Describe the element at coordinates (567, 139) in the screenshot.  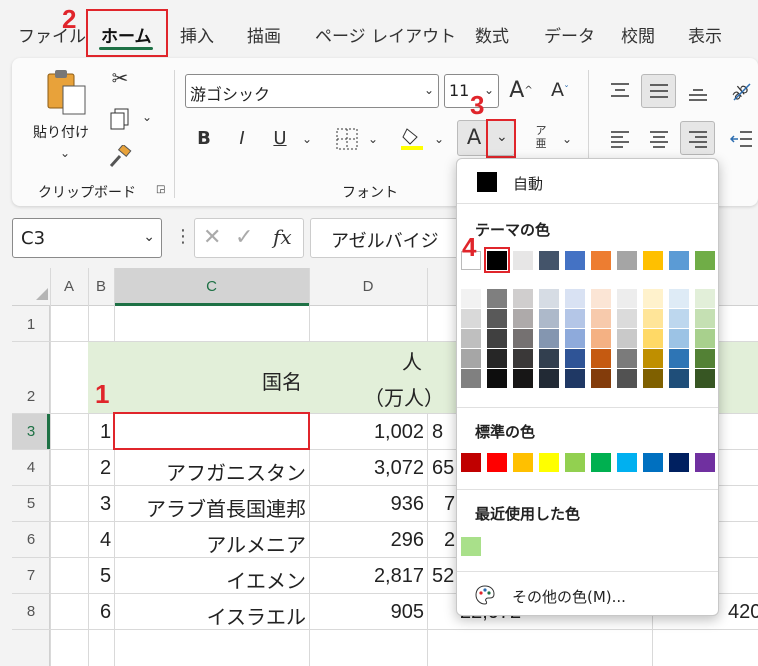
I see `phonetic-dropdown-icon: ⌄` at that location.